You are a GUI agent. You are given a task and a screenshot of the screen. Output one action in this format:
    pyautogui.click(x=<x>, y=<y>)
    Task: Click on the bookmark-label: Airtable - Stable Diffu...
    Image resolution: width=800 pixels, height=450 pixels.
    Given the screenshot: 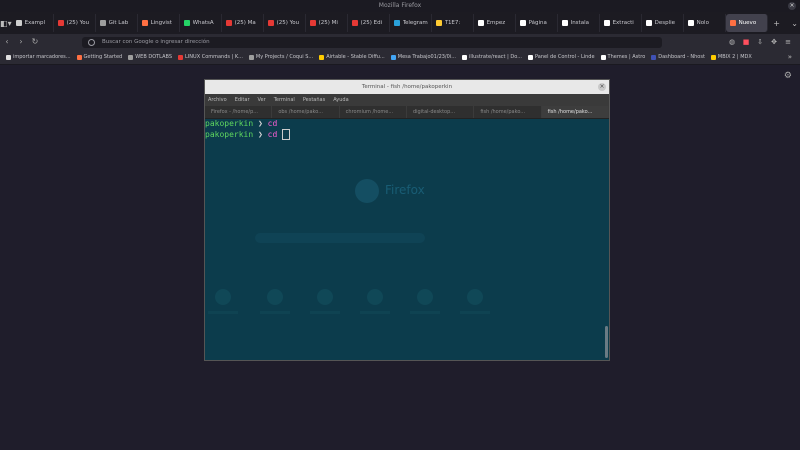 What is the action you would take?
    pyautogui.click(x=355, y=57)
    